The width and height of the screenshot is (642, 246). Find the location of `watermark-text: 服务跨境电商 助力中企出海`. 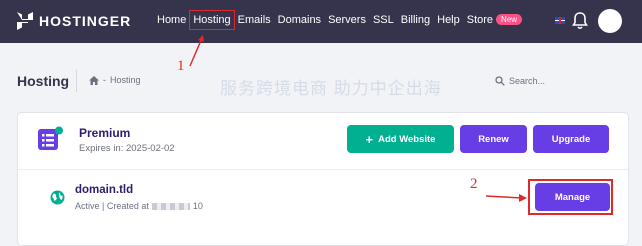

watermark-text: 服务跨境电商 助力中企出海 is located at coordinates (331, 88).